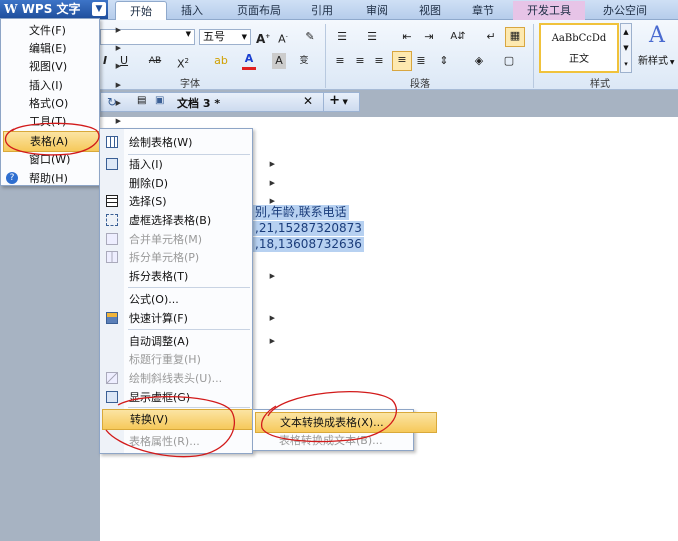 Image resolution: width=678 pixels, height=541 pixels. I want to click on document-tab-bar: ↻ ▤ ▣ 文档 3 * ✕ + ▼, so click(230, 102).